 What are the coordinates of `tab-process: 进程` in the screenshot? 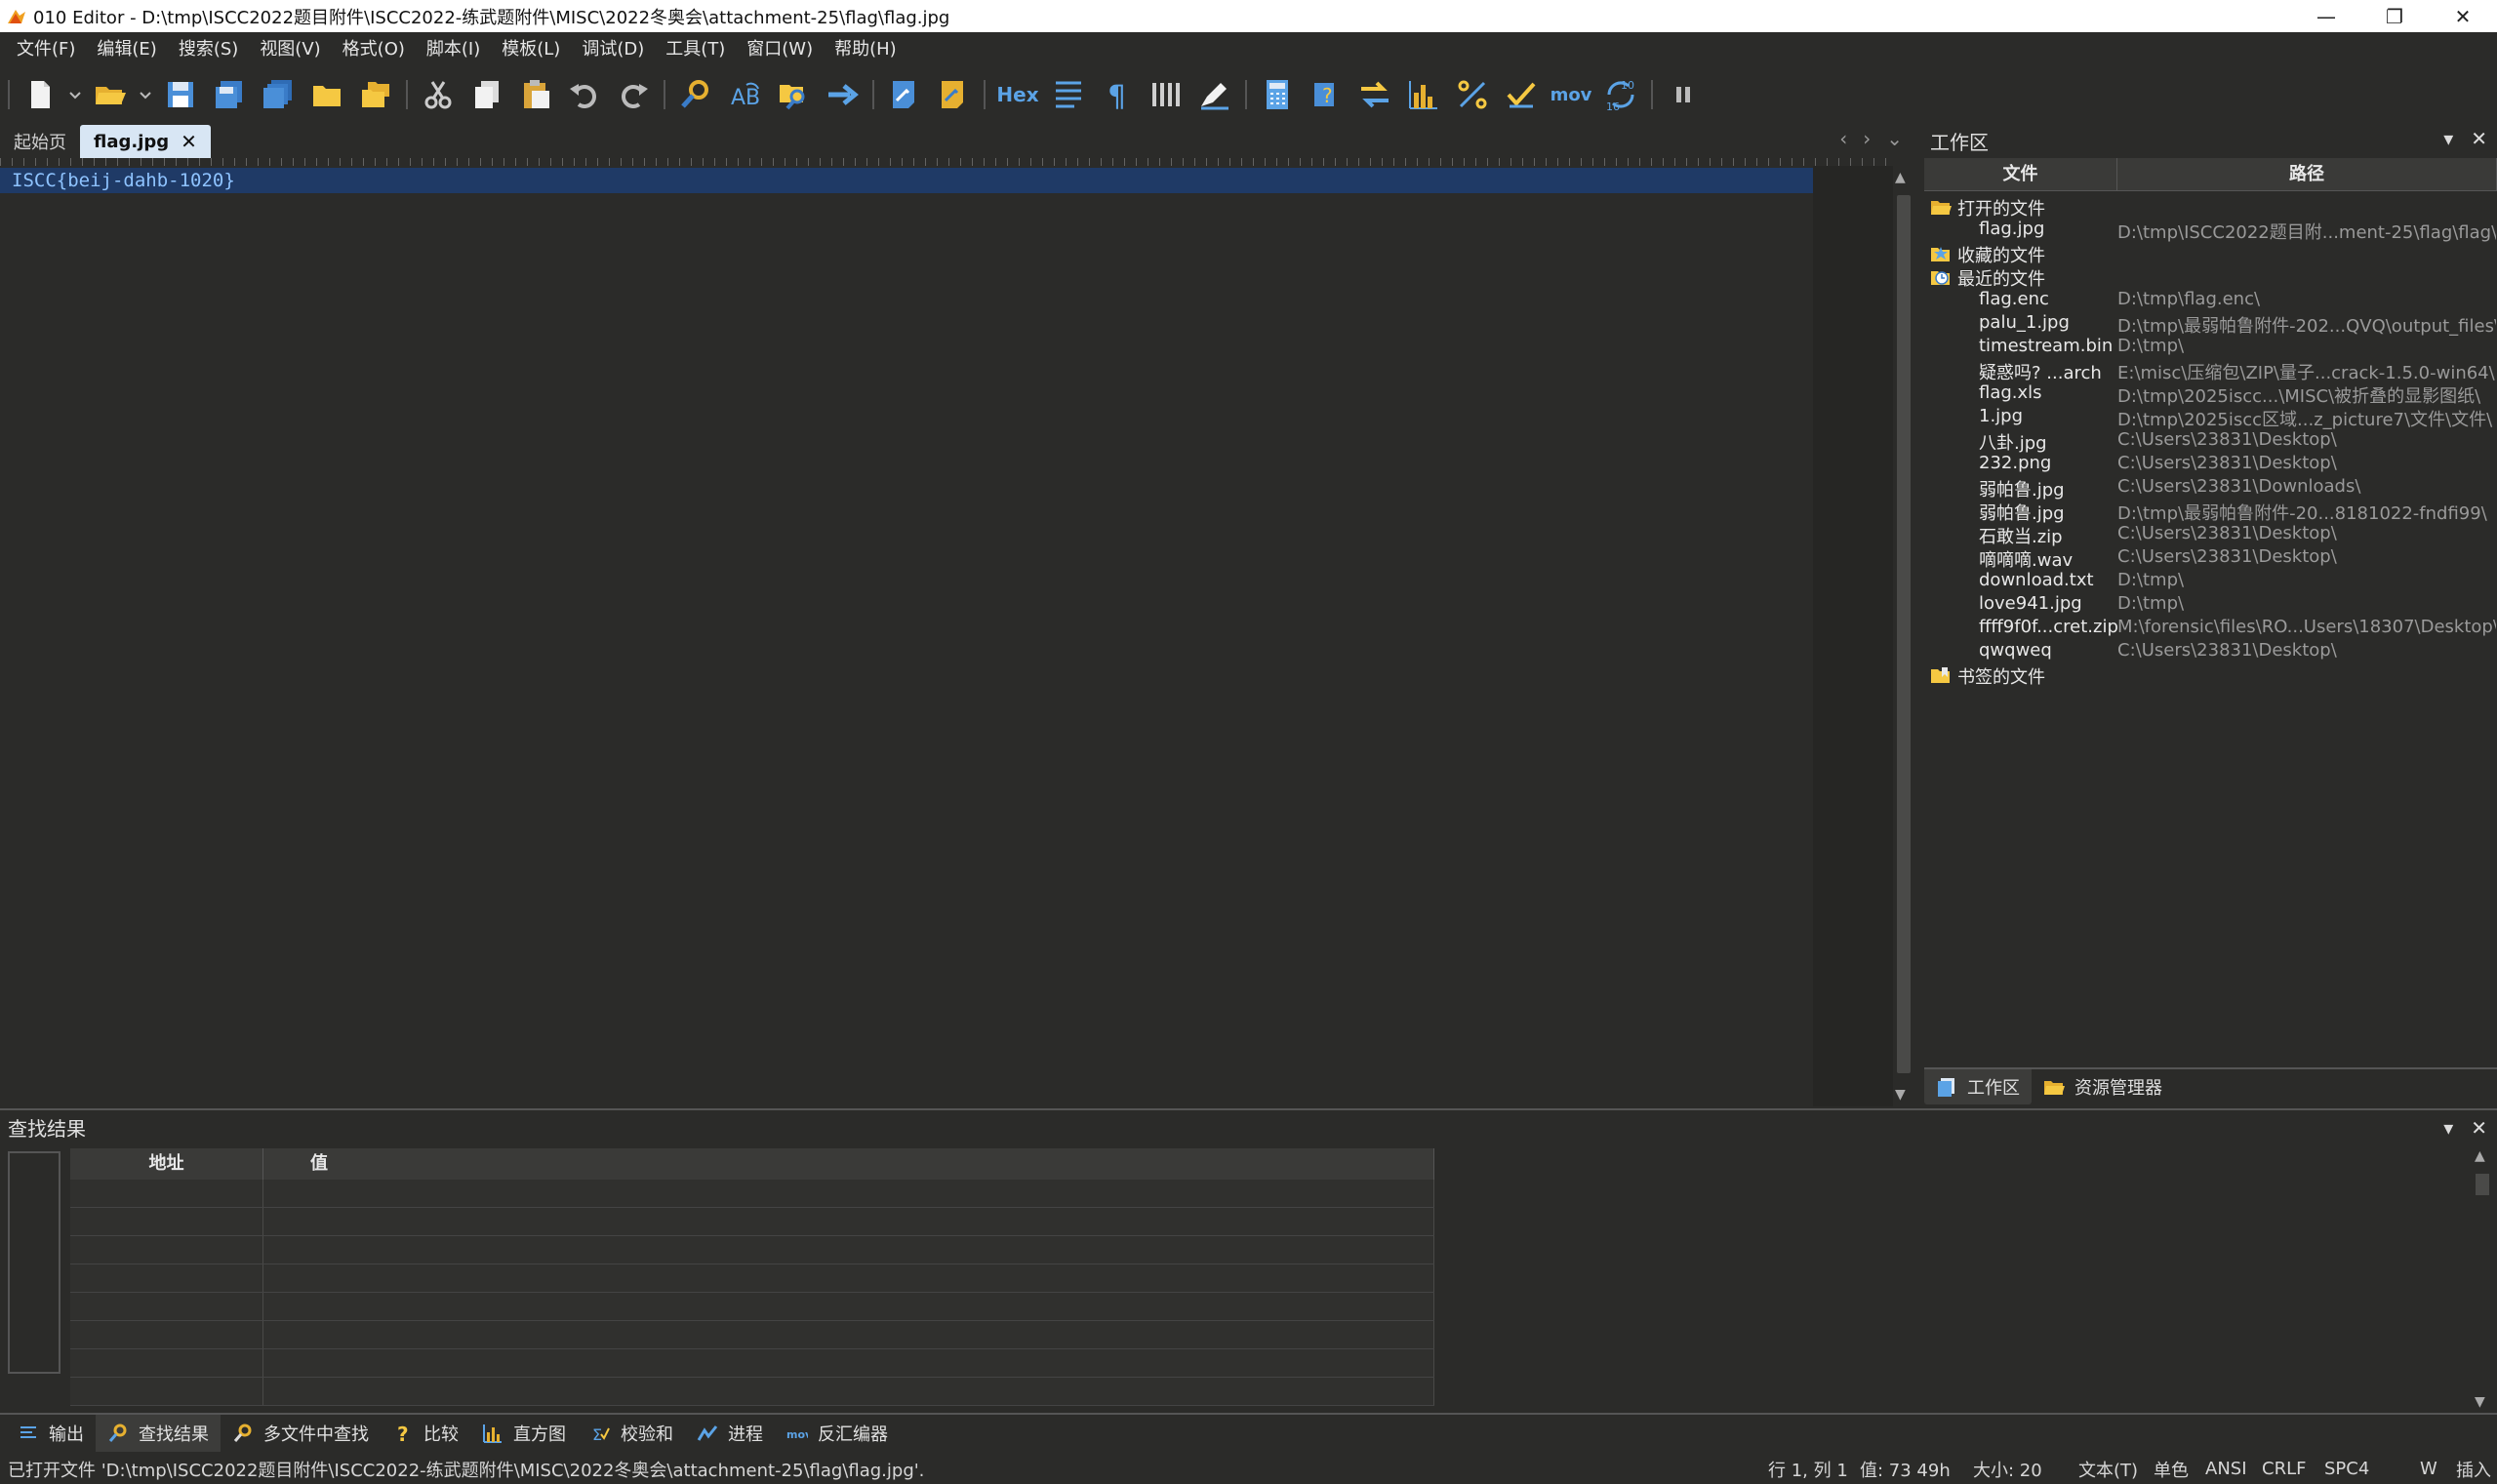 It's located at (730, 1433).